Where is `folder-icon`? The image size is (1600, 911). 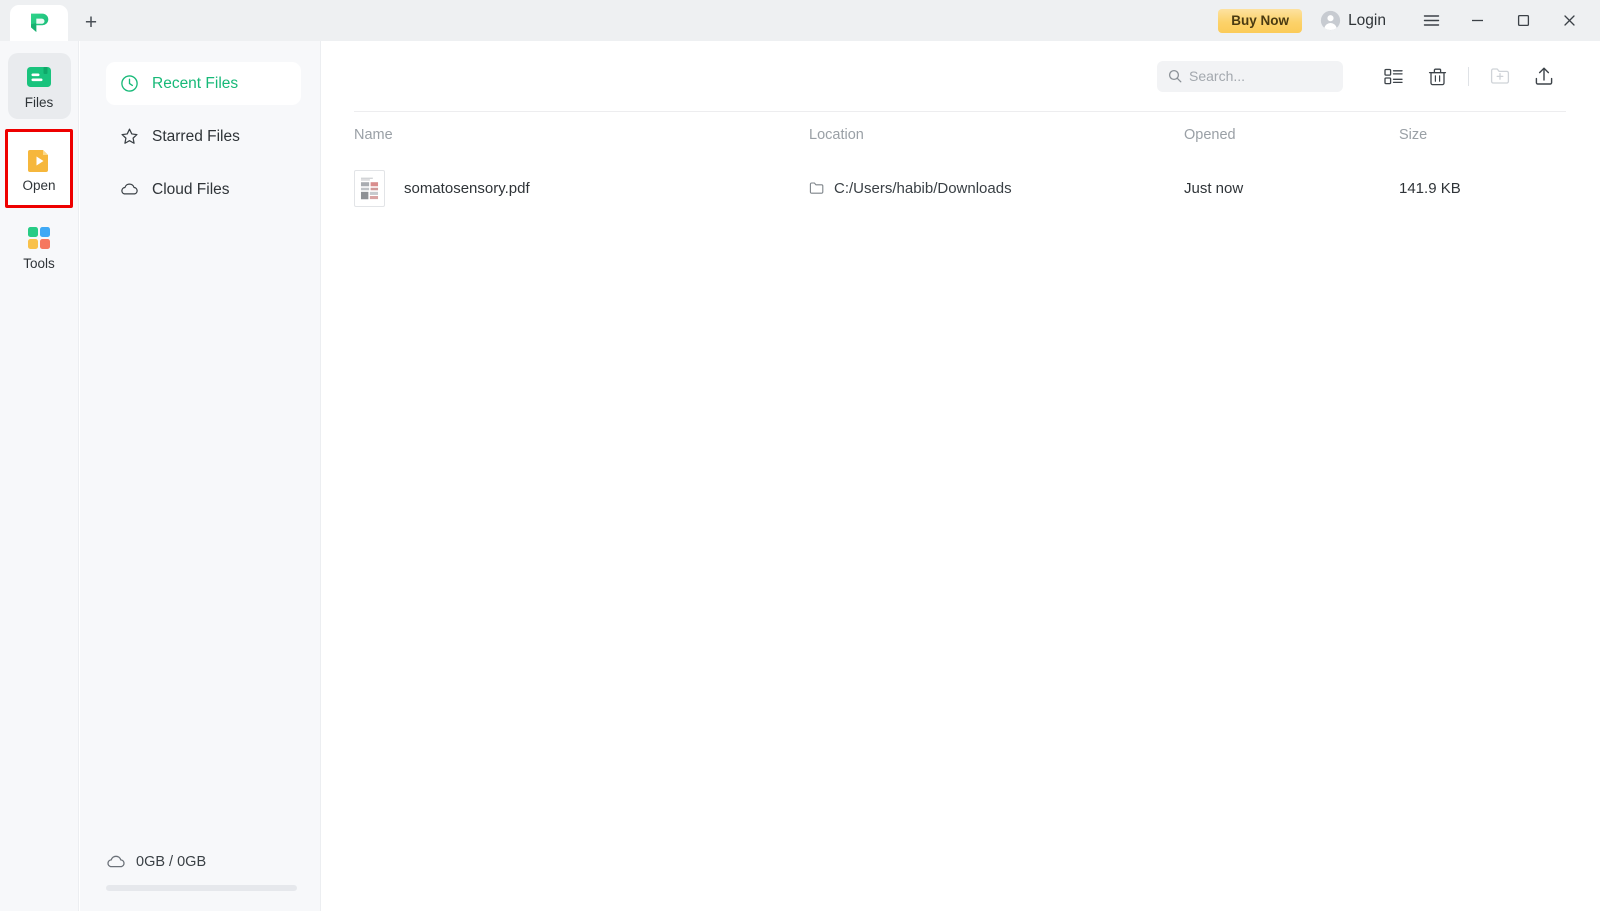
folder-icon is located at coordinates (816, 188).